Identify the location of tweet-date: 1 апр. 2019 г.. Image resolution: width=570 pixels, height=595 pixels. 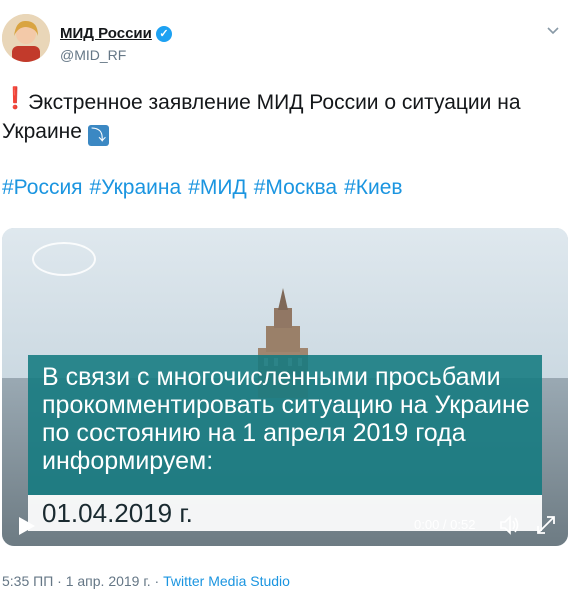
(108, 581).